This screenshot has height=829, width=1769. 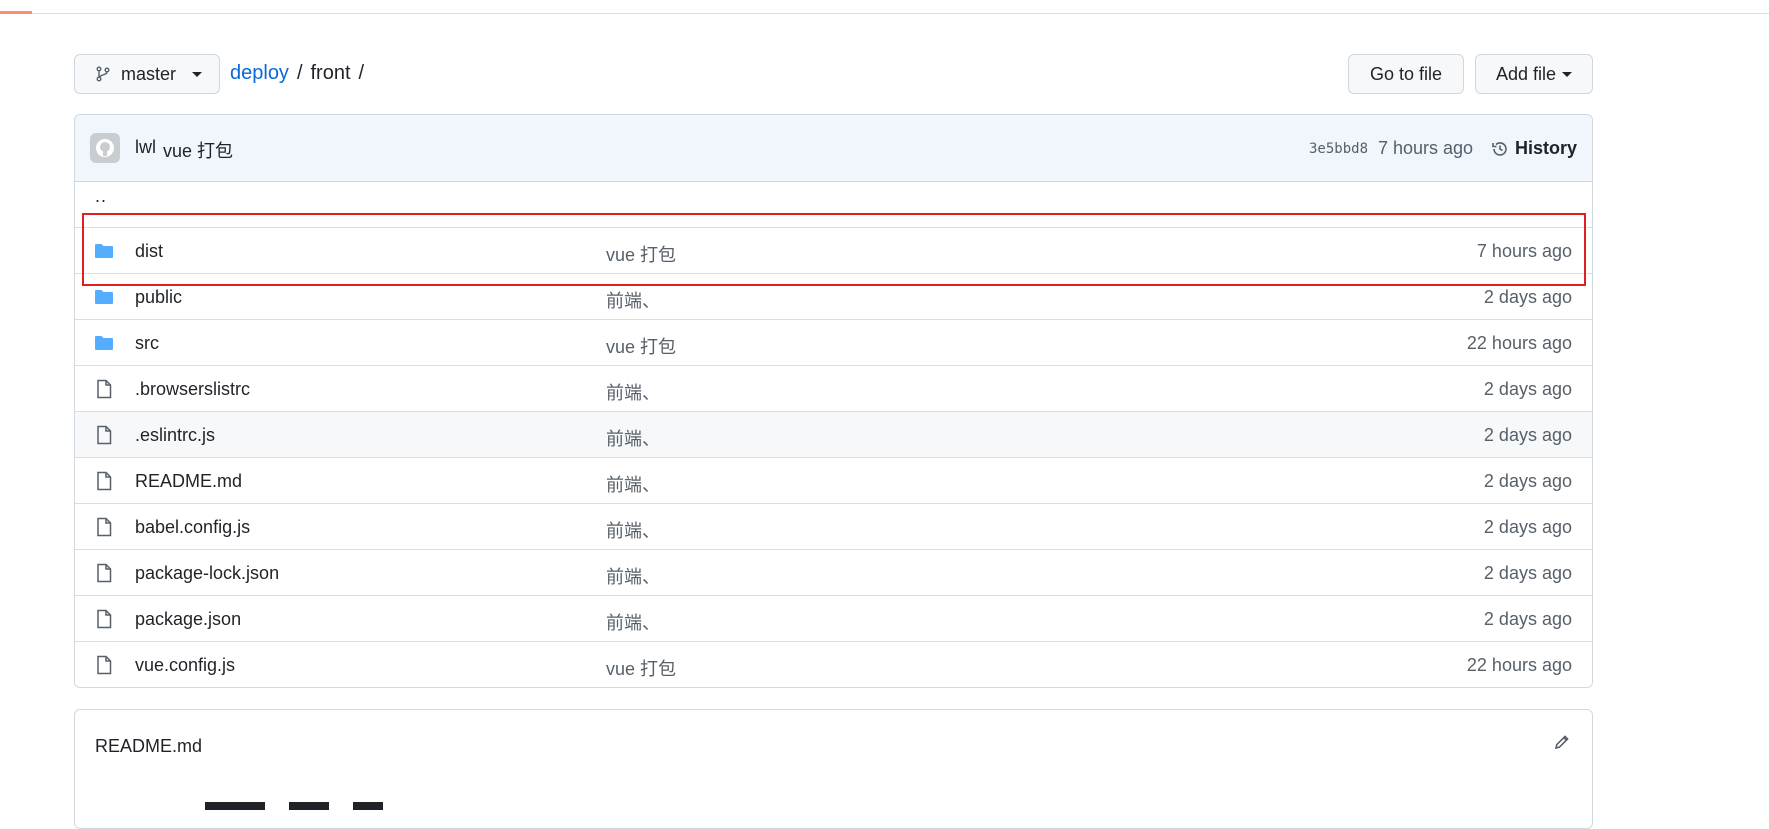 I want to click on go-to-file-button: Go to file, so click(x=1406, y=74).